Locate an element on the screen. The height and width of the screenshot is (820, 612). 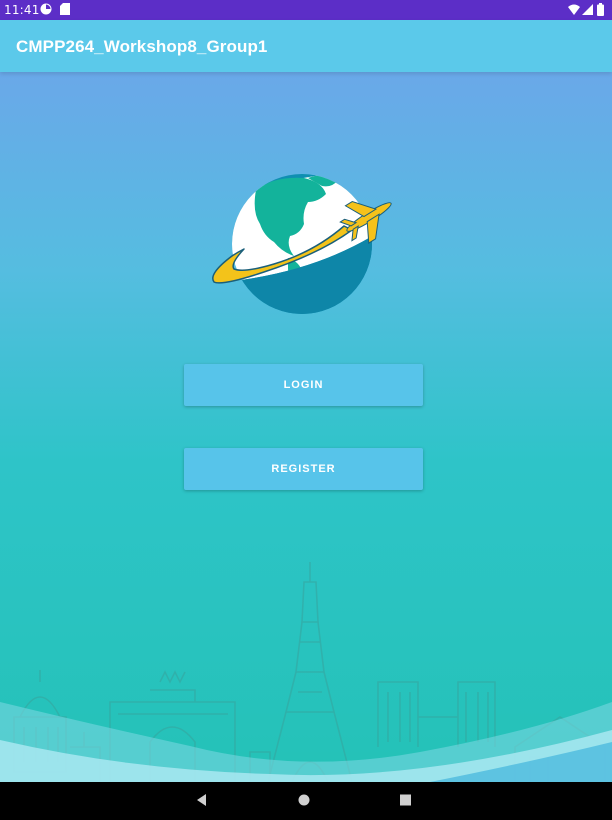
status-time: 11:41 is located at coordinates (22, 10).